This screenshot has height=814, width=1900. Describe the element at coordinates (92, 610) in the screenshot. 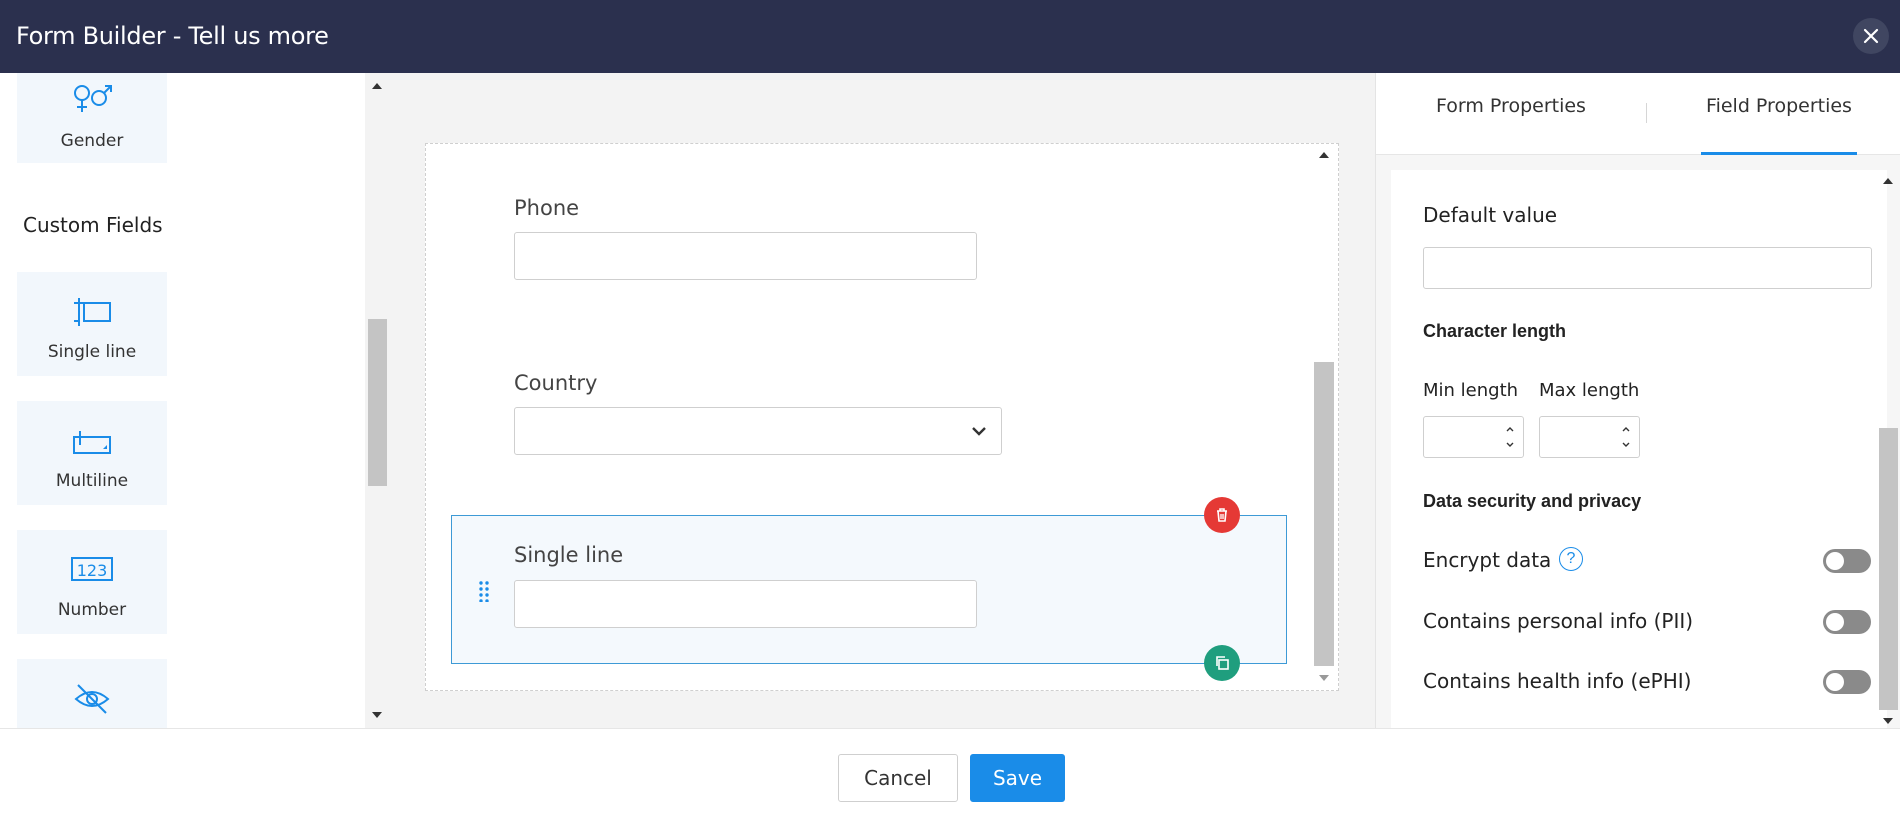

I see `palette-item-label: Number` at that location.